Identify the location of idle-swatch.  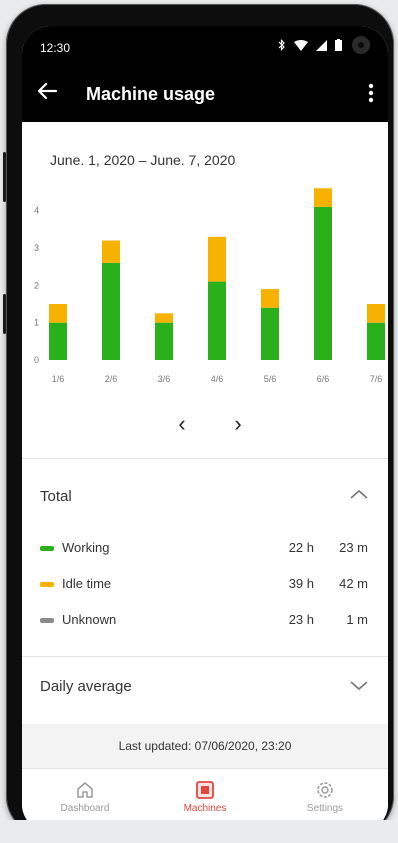
(47, 584).